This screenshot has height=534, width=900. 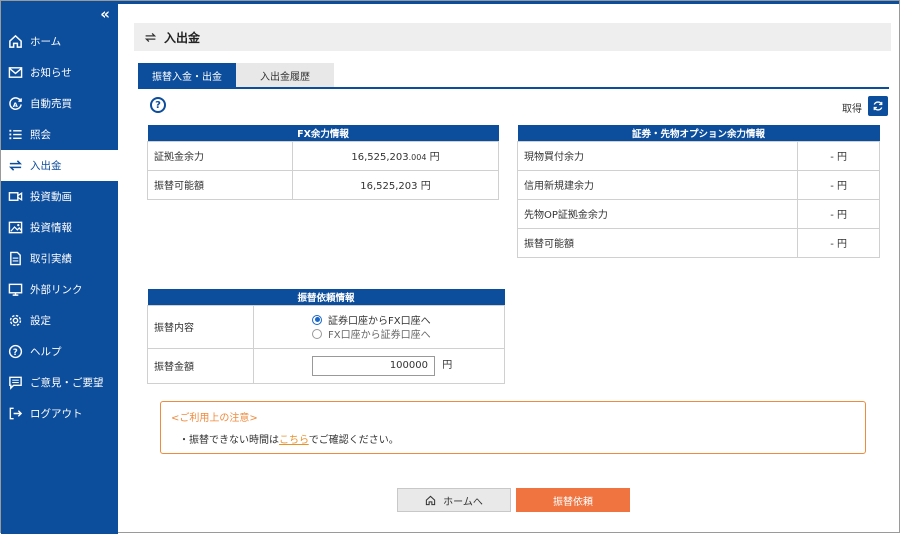 I want to click on sidebar-item-home: ホーム, so click(x=59, y=41).